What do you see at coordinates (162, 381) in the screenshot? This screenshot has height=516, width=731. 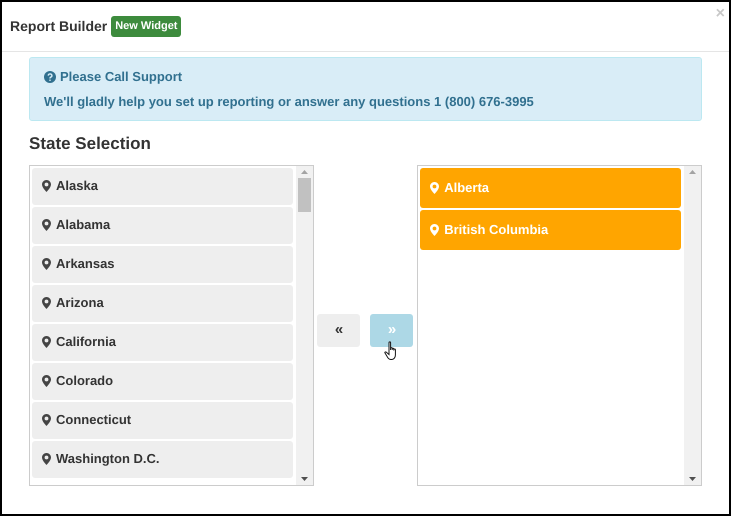 I see `state-item: Colorado` at bounding box center [162, 381].